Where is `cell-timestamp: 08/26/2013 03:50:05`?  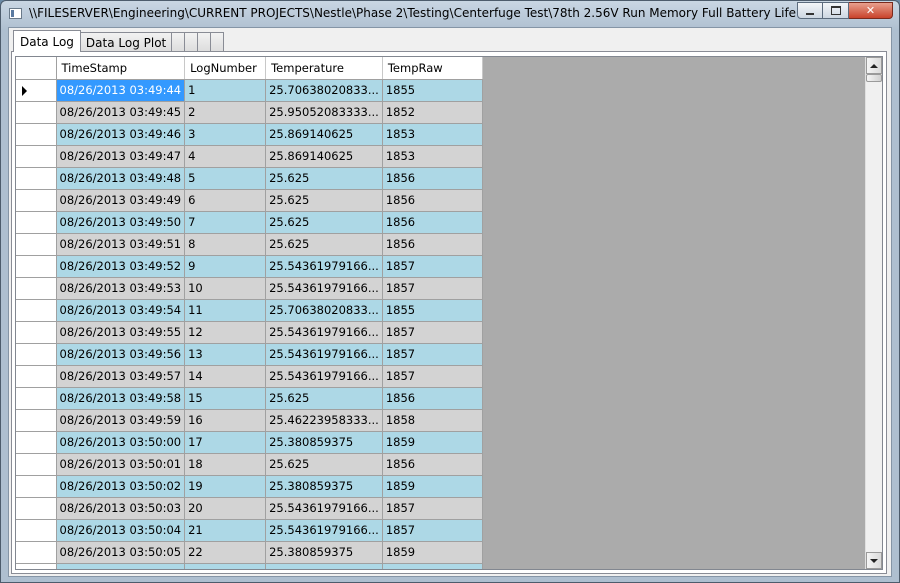 cell-timestamp: 08/26/2013 03:50:05 is located at coordinates (121, 552).